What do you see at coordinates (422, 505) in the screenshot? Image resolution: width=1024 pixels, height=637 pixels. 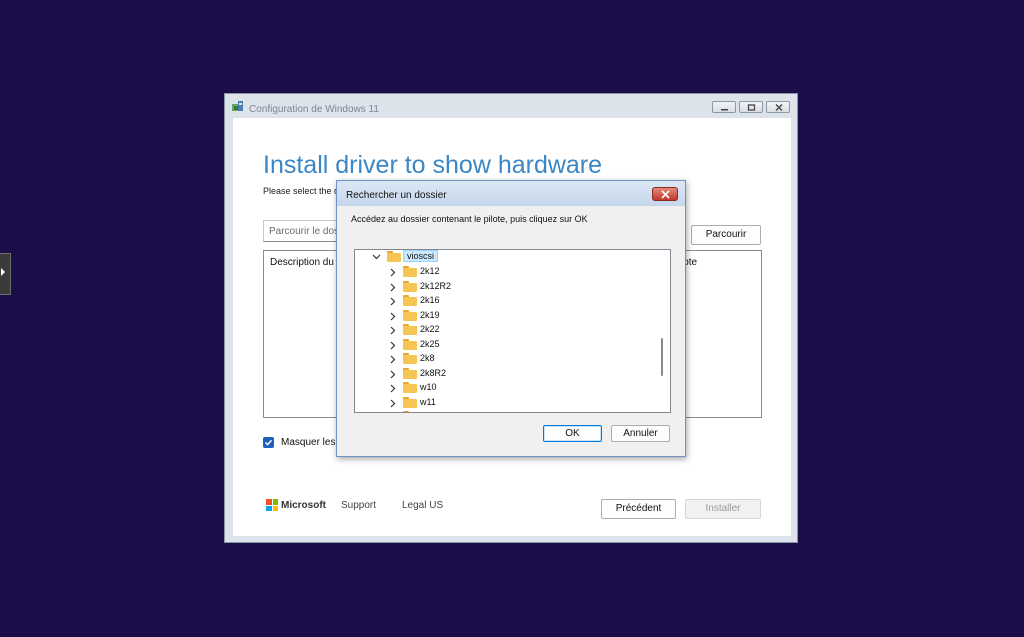 I see `legal-link: Legal US` at bounding box center [422, 505].